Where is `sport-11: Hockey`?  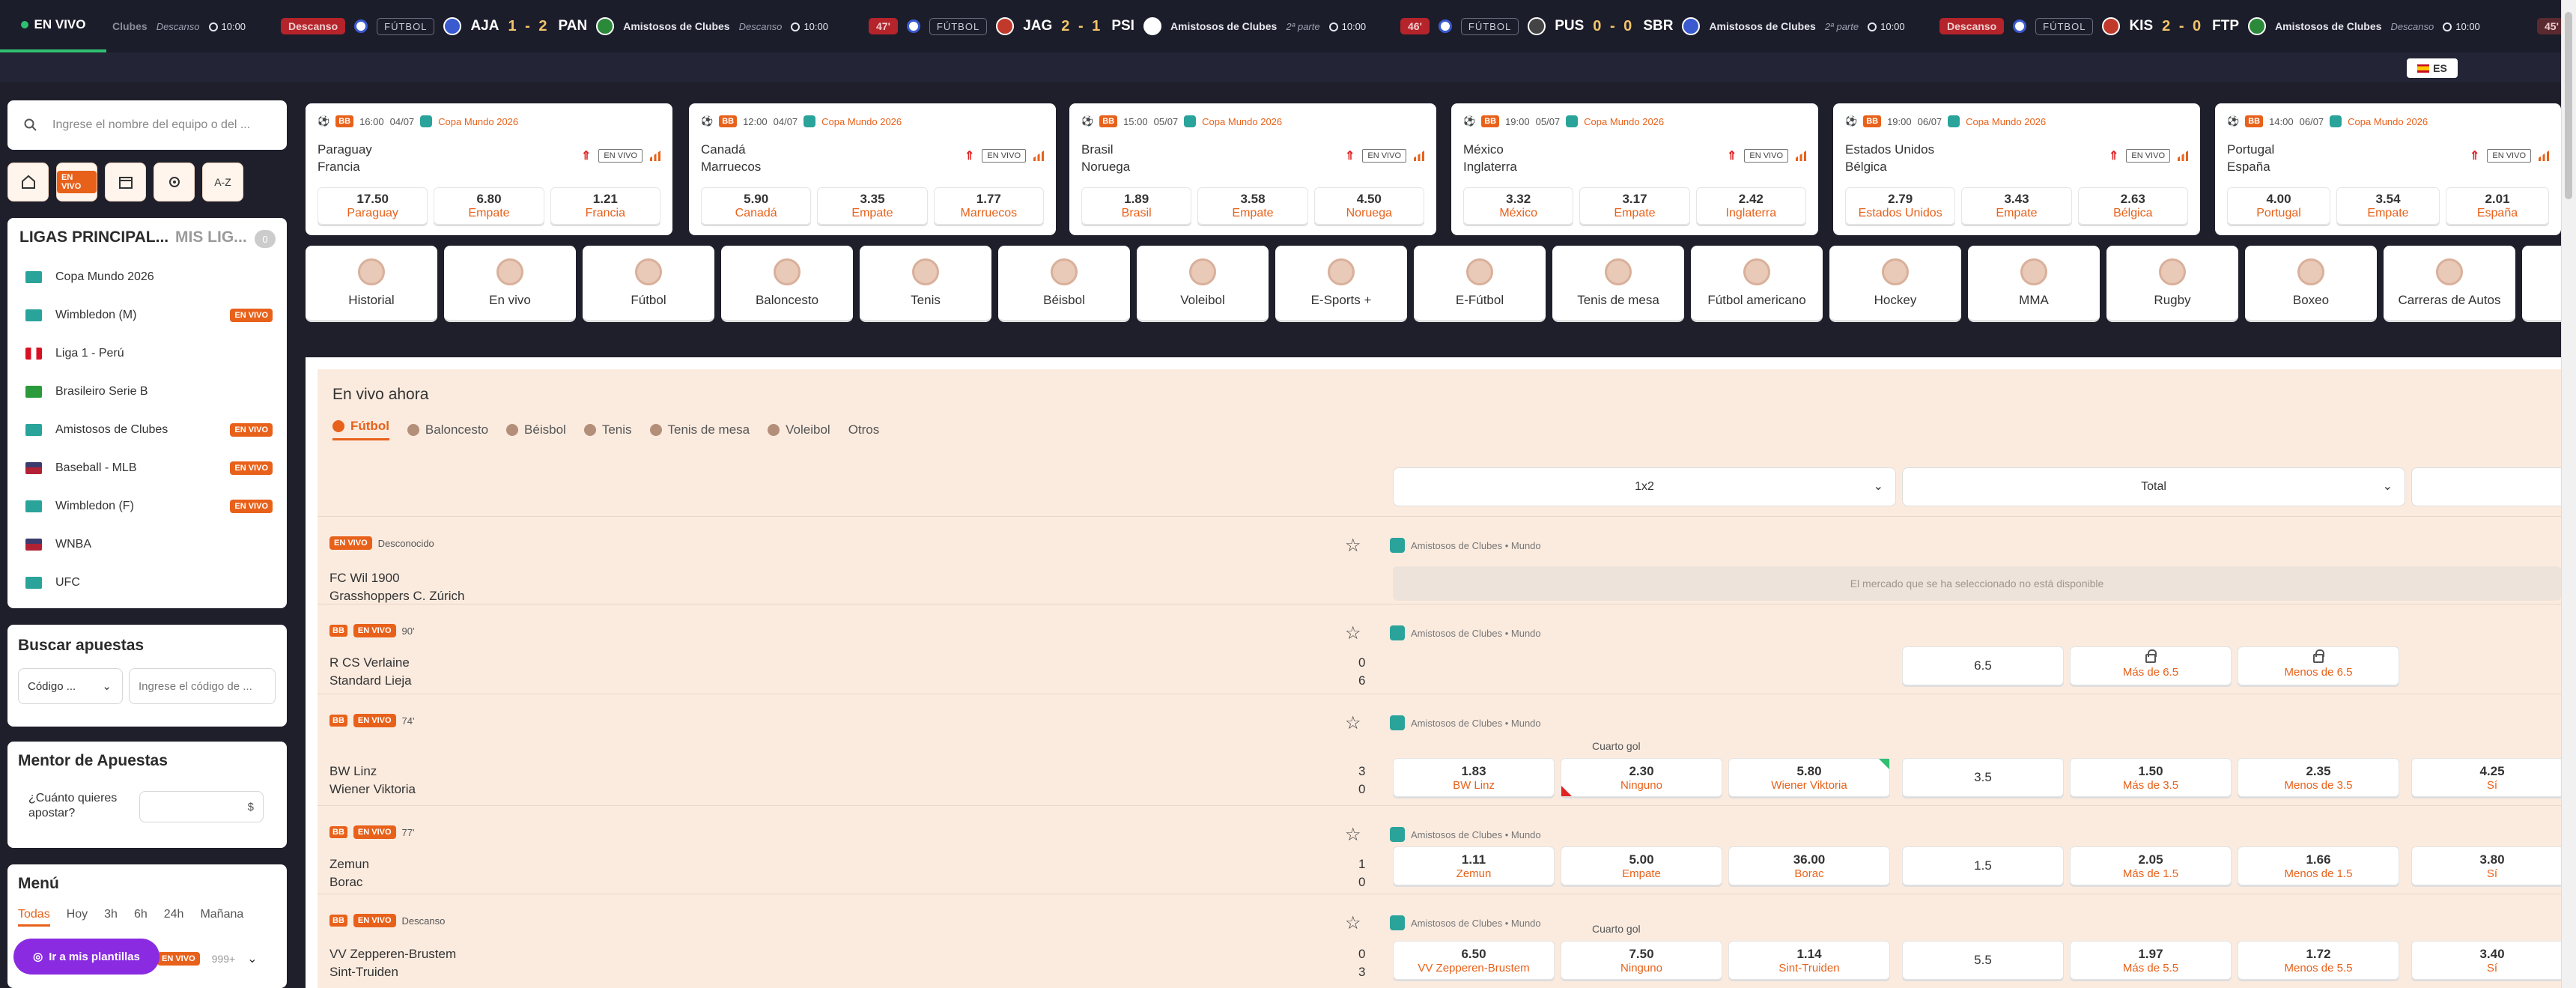 sport-11: Hockey is located at coordinates (1895, 284).